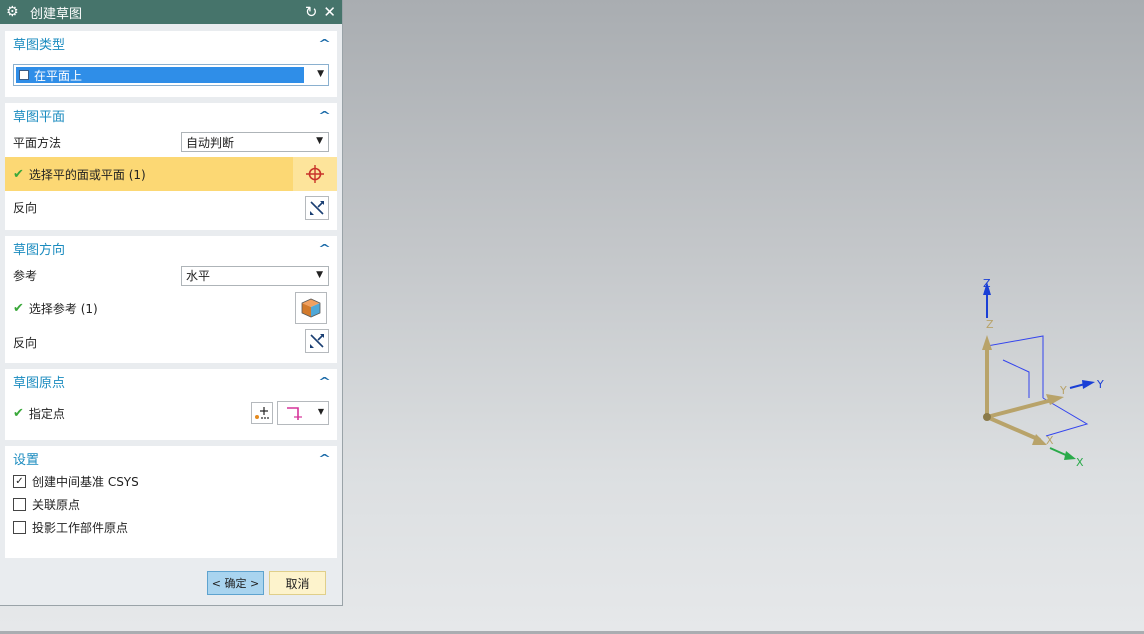 This screenshot has width=1144, height=634. I want to click on coordinate-triad: Z Y X Z Y X, so click(1043, 373).